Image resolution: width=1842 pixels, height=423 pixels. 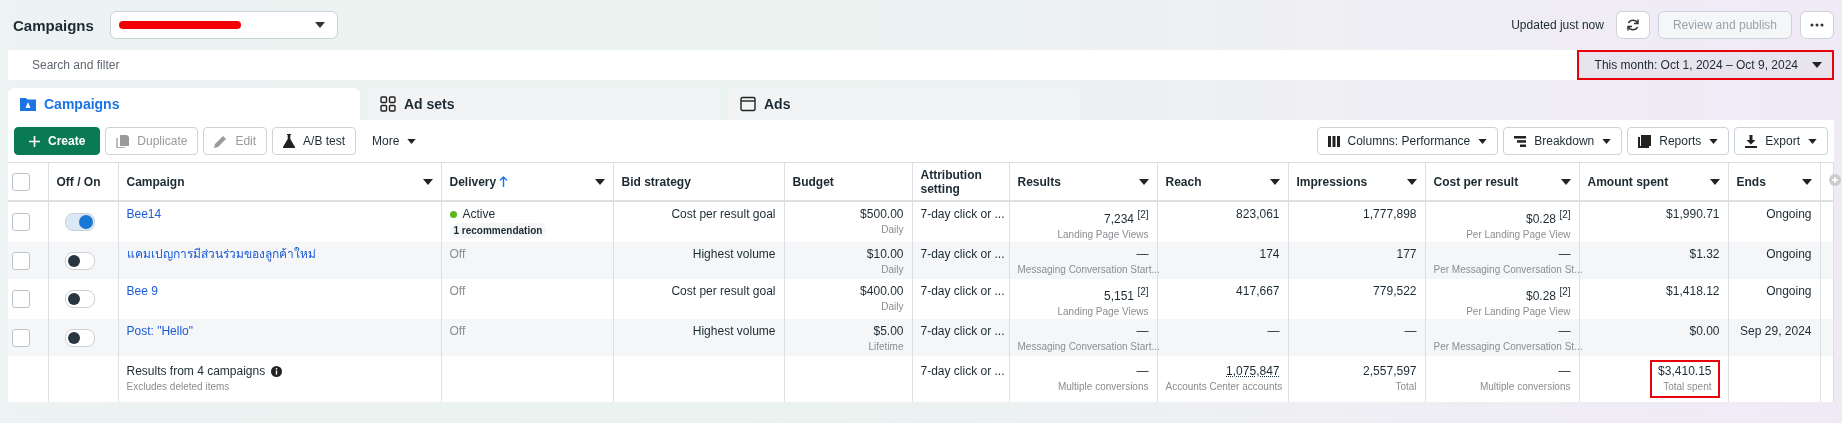 I want to click on cell-caption: Total spent, so click(x=1687, y=387).